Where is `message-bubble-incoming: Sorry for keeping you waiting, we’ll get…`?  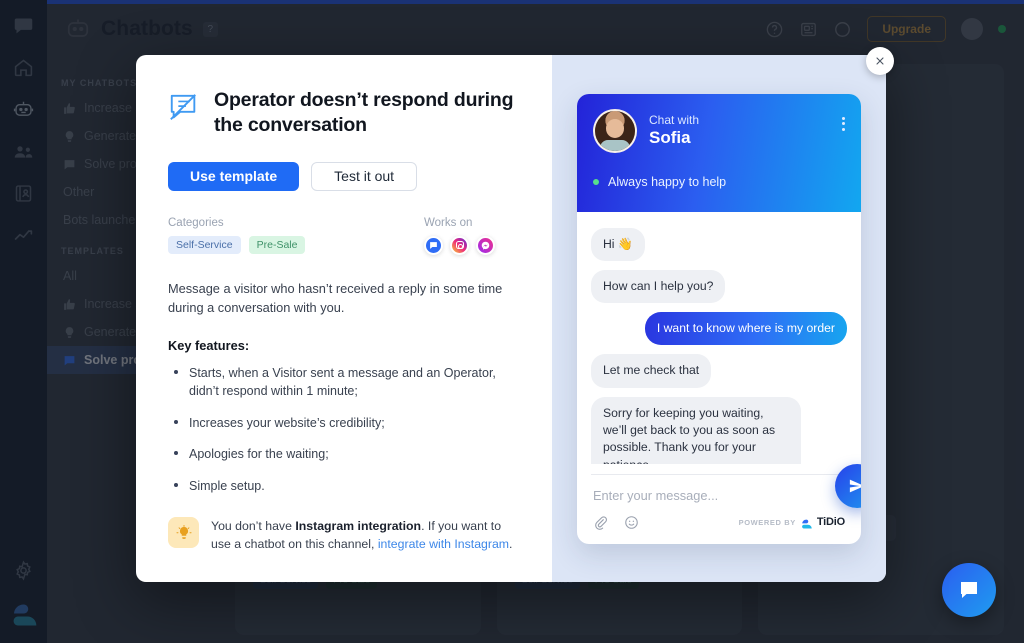
message-bubble-incoming: Sorry for keeping you waiting, we’ll get… is located at coordinates (696, 430).